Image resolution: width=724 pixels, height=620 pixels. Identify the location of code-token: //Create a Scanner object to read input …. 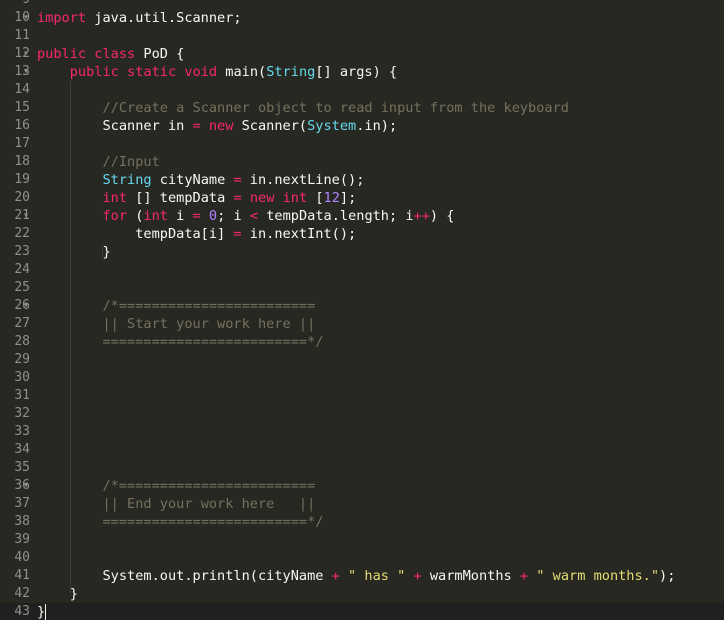
(335, 108).